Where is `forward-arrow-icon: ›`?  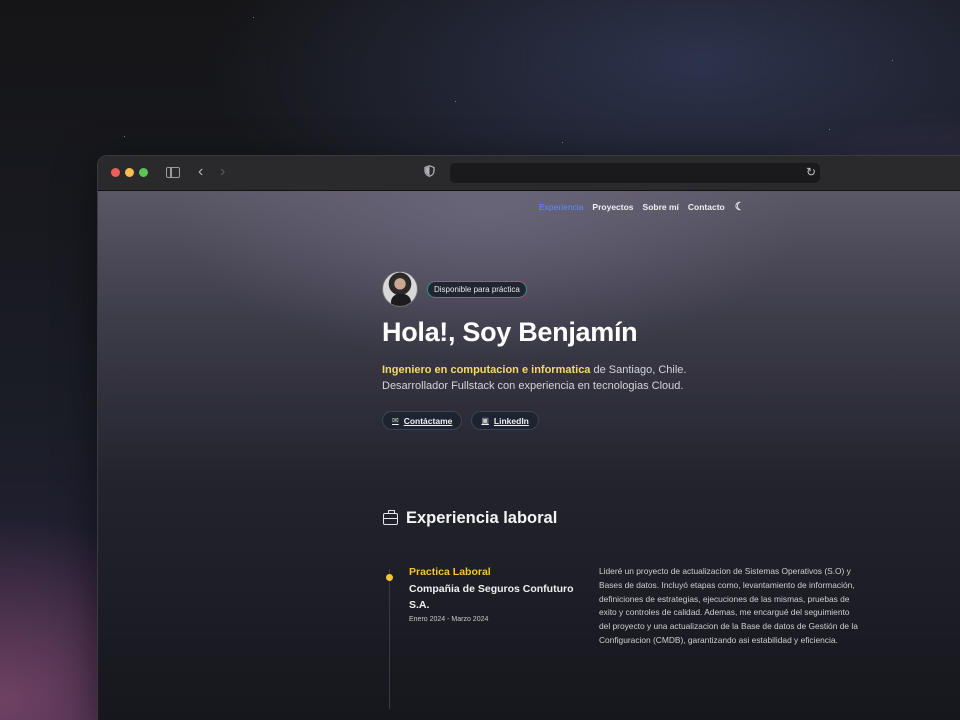 forward-arrow-icon: › is located at coordinates (222, 172).